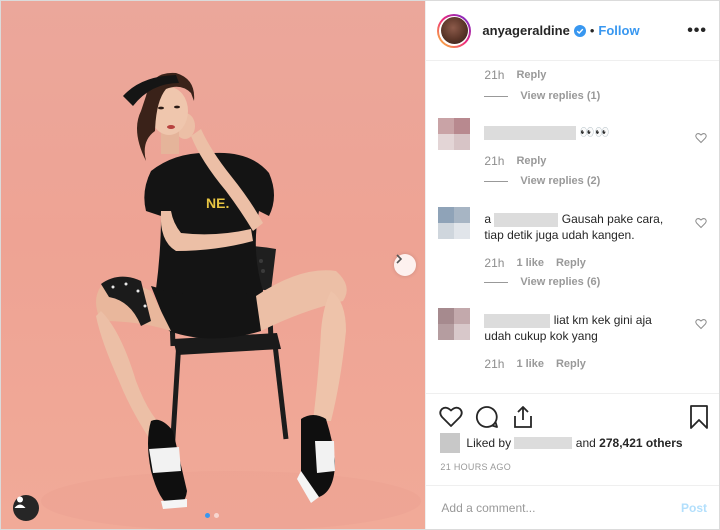 This screenshot has height=530, width=720. Describe the element at coordinates (20, 502) in the screenshot. I see `user-icon` at that location.